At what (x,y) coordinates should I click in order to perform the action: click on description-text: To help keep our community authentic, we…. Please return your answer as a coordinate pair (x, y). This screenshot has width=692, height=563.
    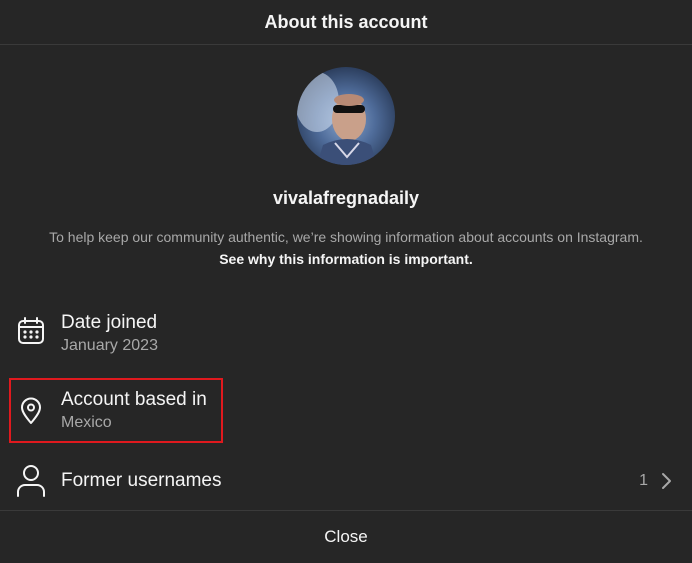
    Looking at the image, I should click on (346, 237).